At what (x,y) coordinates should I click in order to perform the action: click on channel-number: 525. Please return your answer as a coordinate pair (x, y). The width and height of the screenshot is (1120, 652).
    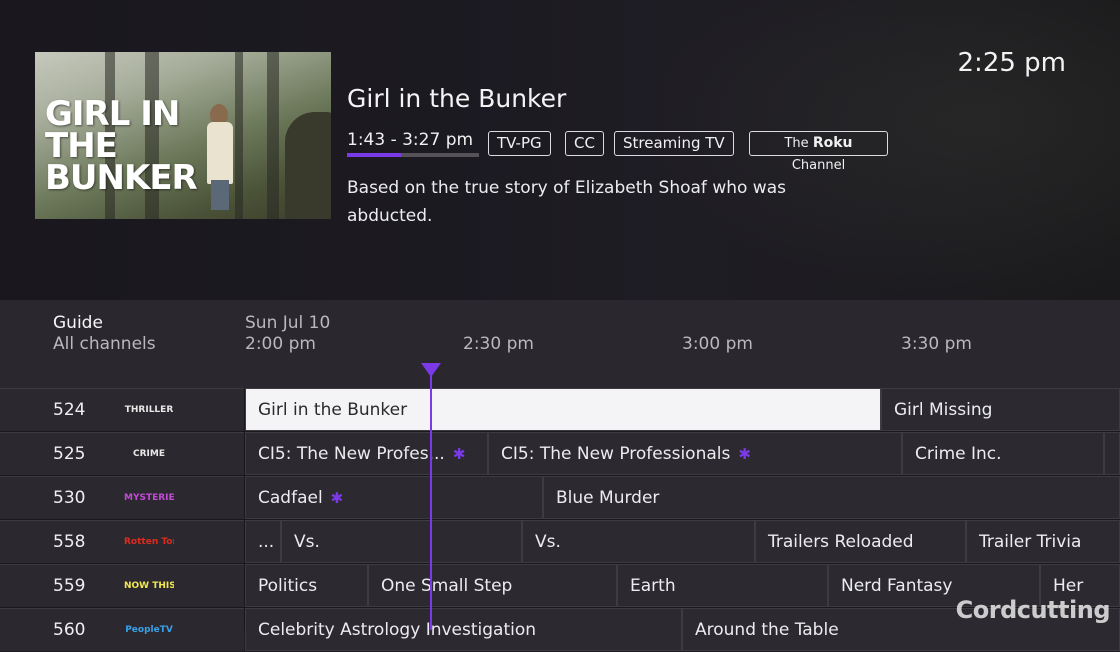
    Looking at the image, I should click on (69, 454).